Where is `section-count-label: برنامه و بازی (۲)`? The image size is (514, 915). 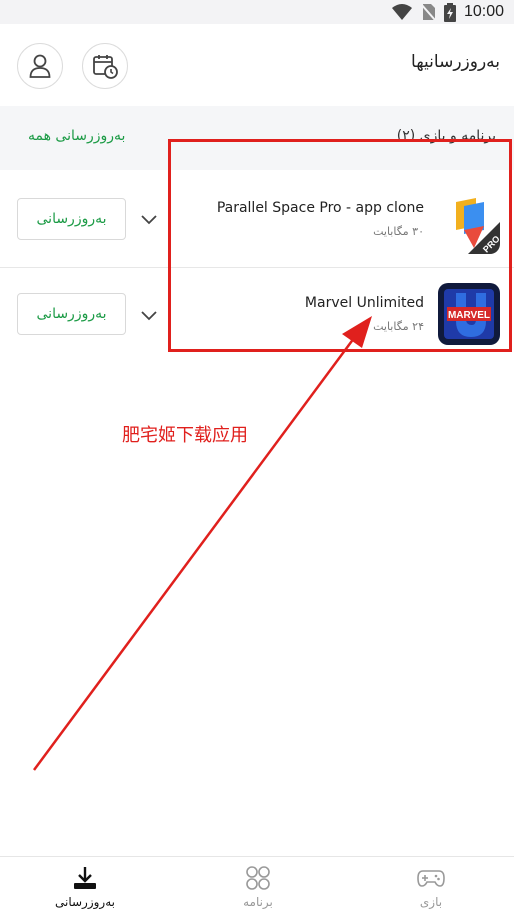 section-count-label: برنامه و بازی (۲) is located at coordinates (446, 136).